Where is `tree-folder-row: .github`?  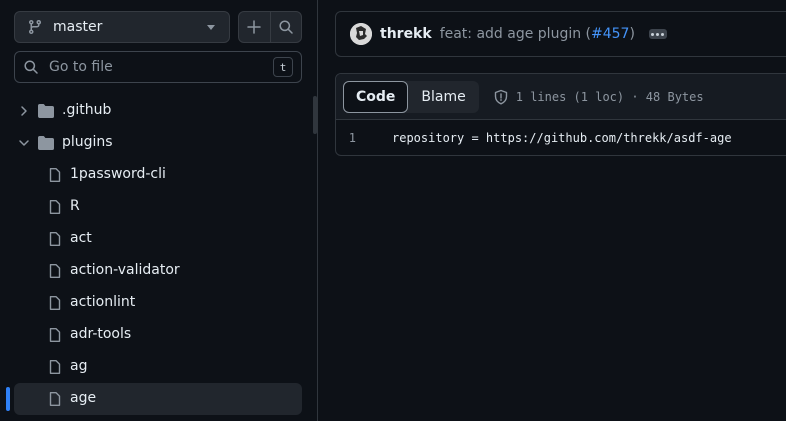 tree-folder-row: .github is located at coordinates (159, 111).